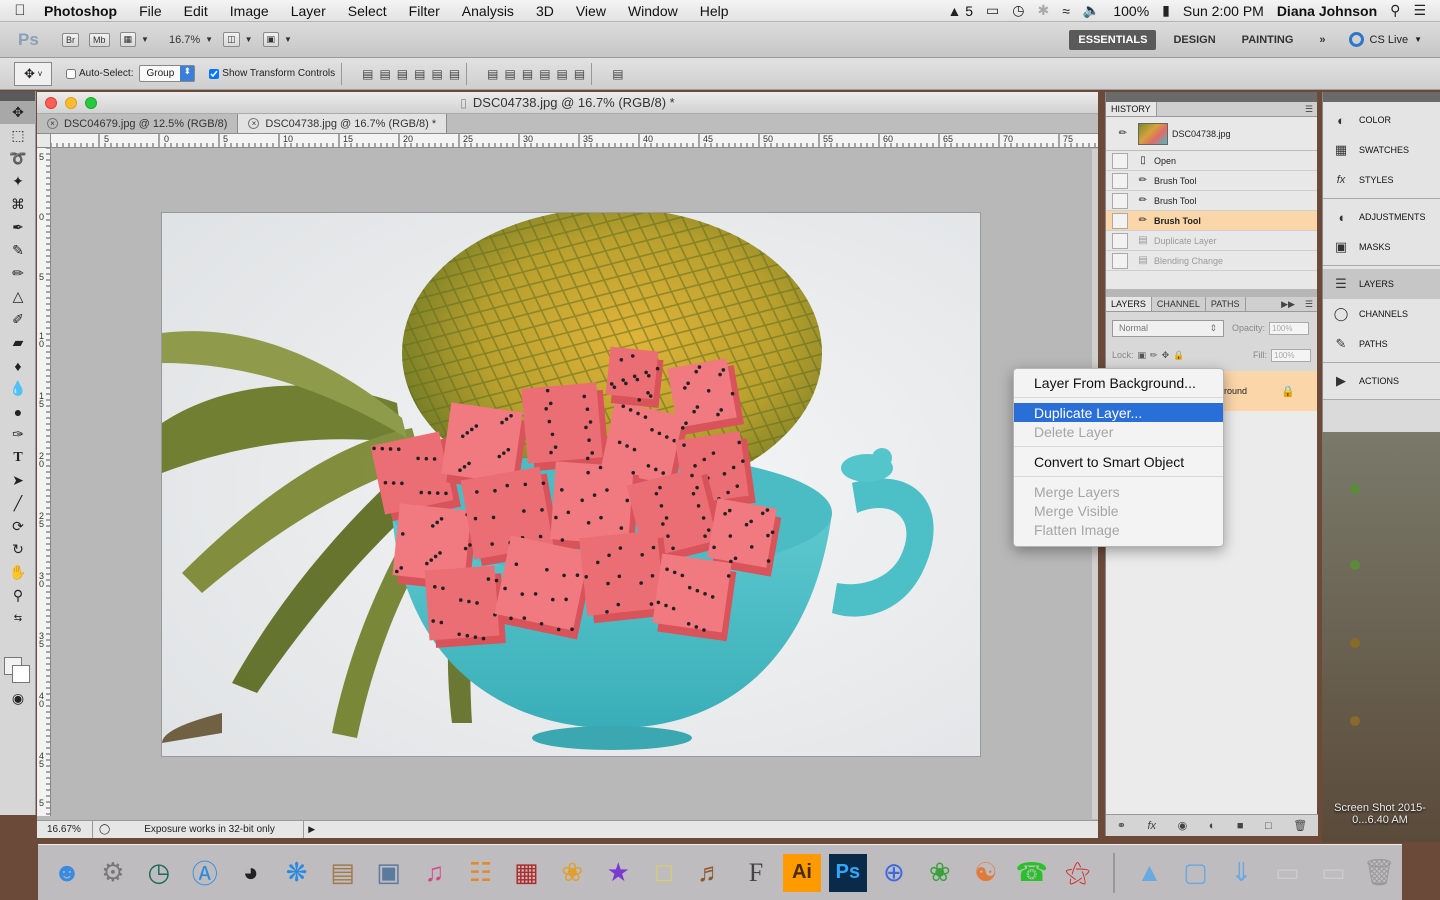 The image size is (1440, 900). What do you see at coordinates (367, 74) in the screenshot?
I see `align-top-icon: ▤` at bounding box center [367, 74].